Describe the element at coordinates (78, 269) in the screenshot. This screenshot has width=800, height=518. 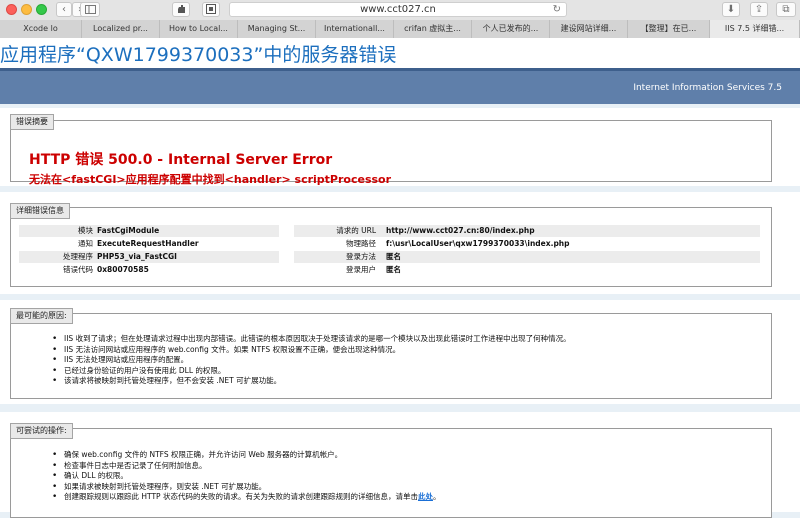
I see `detail-key: 错误代码` at that location.